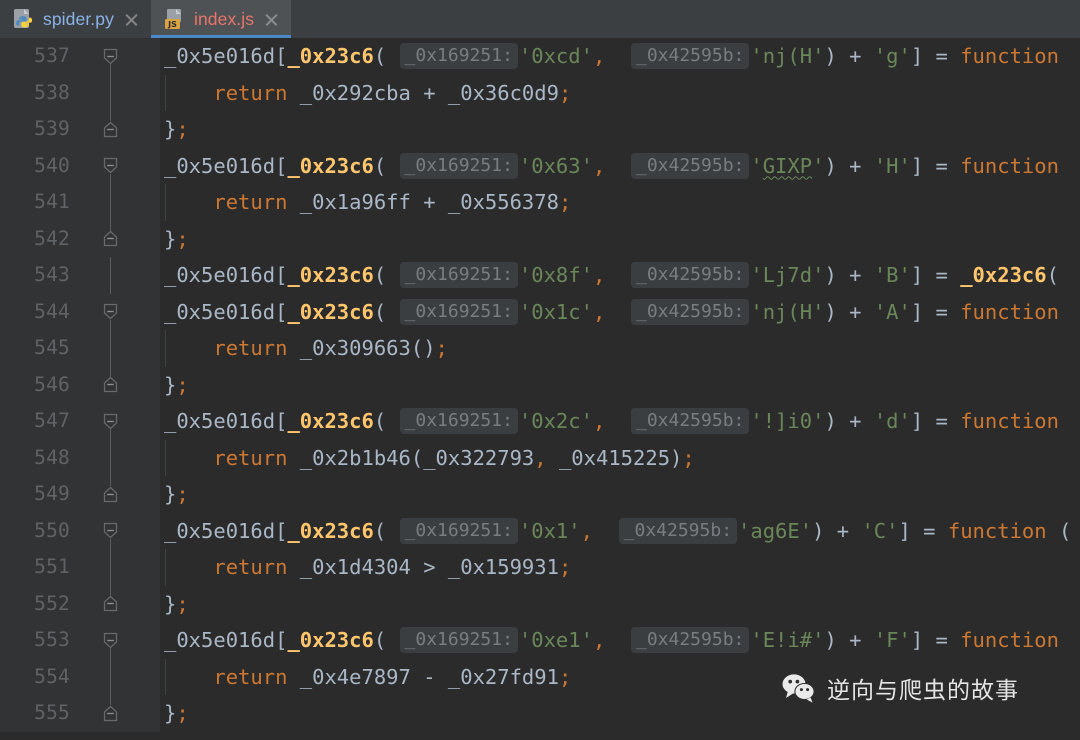  What do you see at coordinates (221, 36) in the screenshot?
I see `active-tab-indicator` at bounding box center [221, 36].